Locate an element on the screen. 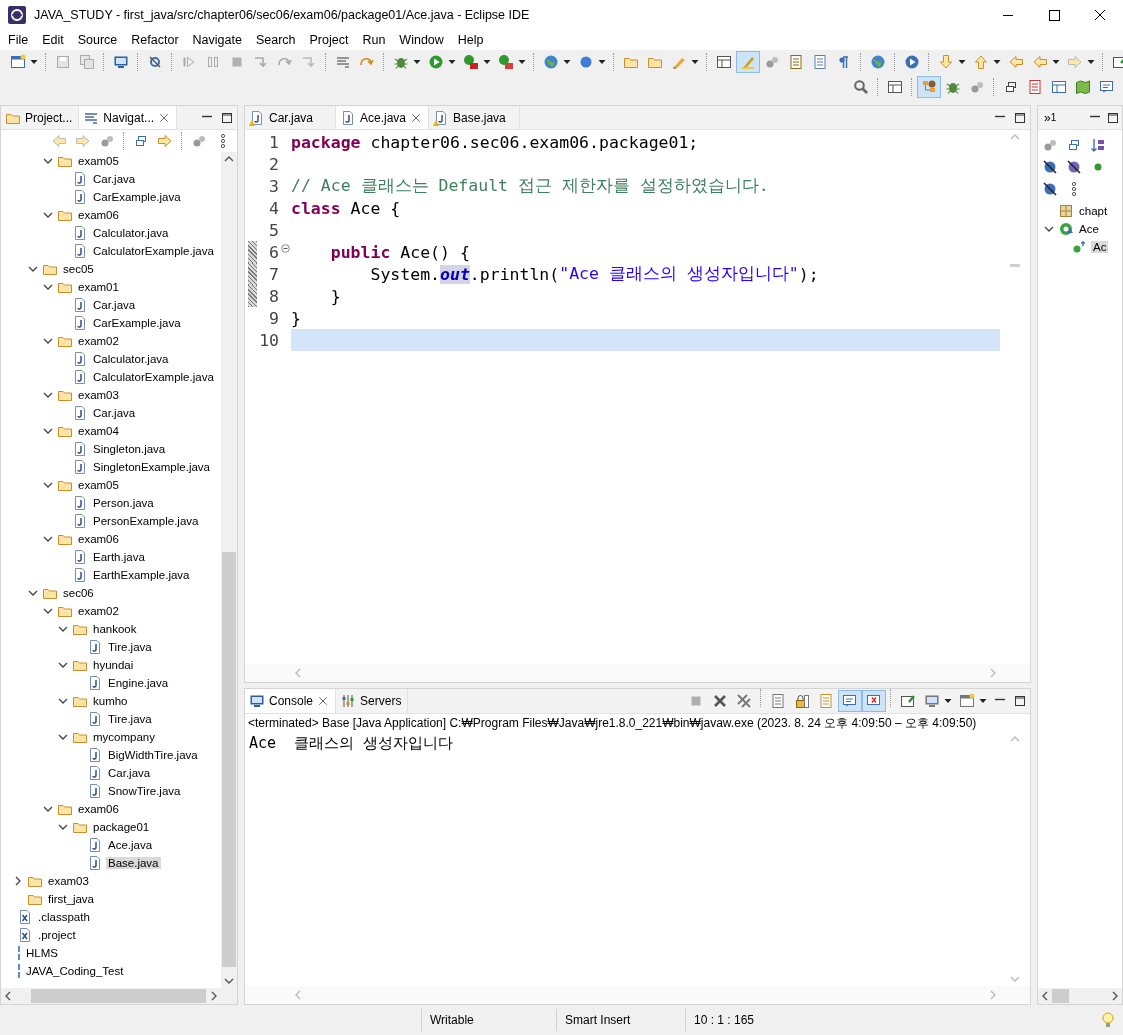 Image resolution: width=1123 pixels, height=1035 pixels. view-tab: Console is located at coordinates (291, 701).